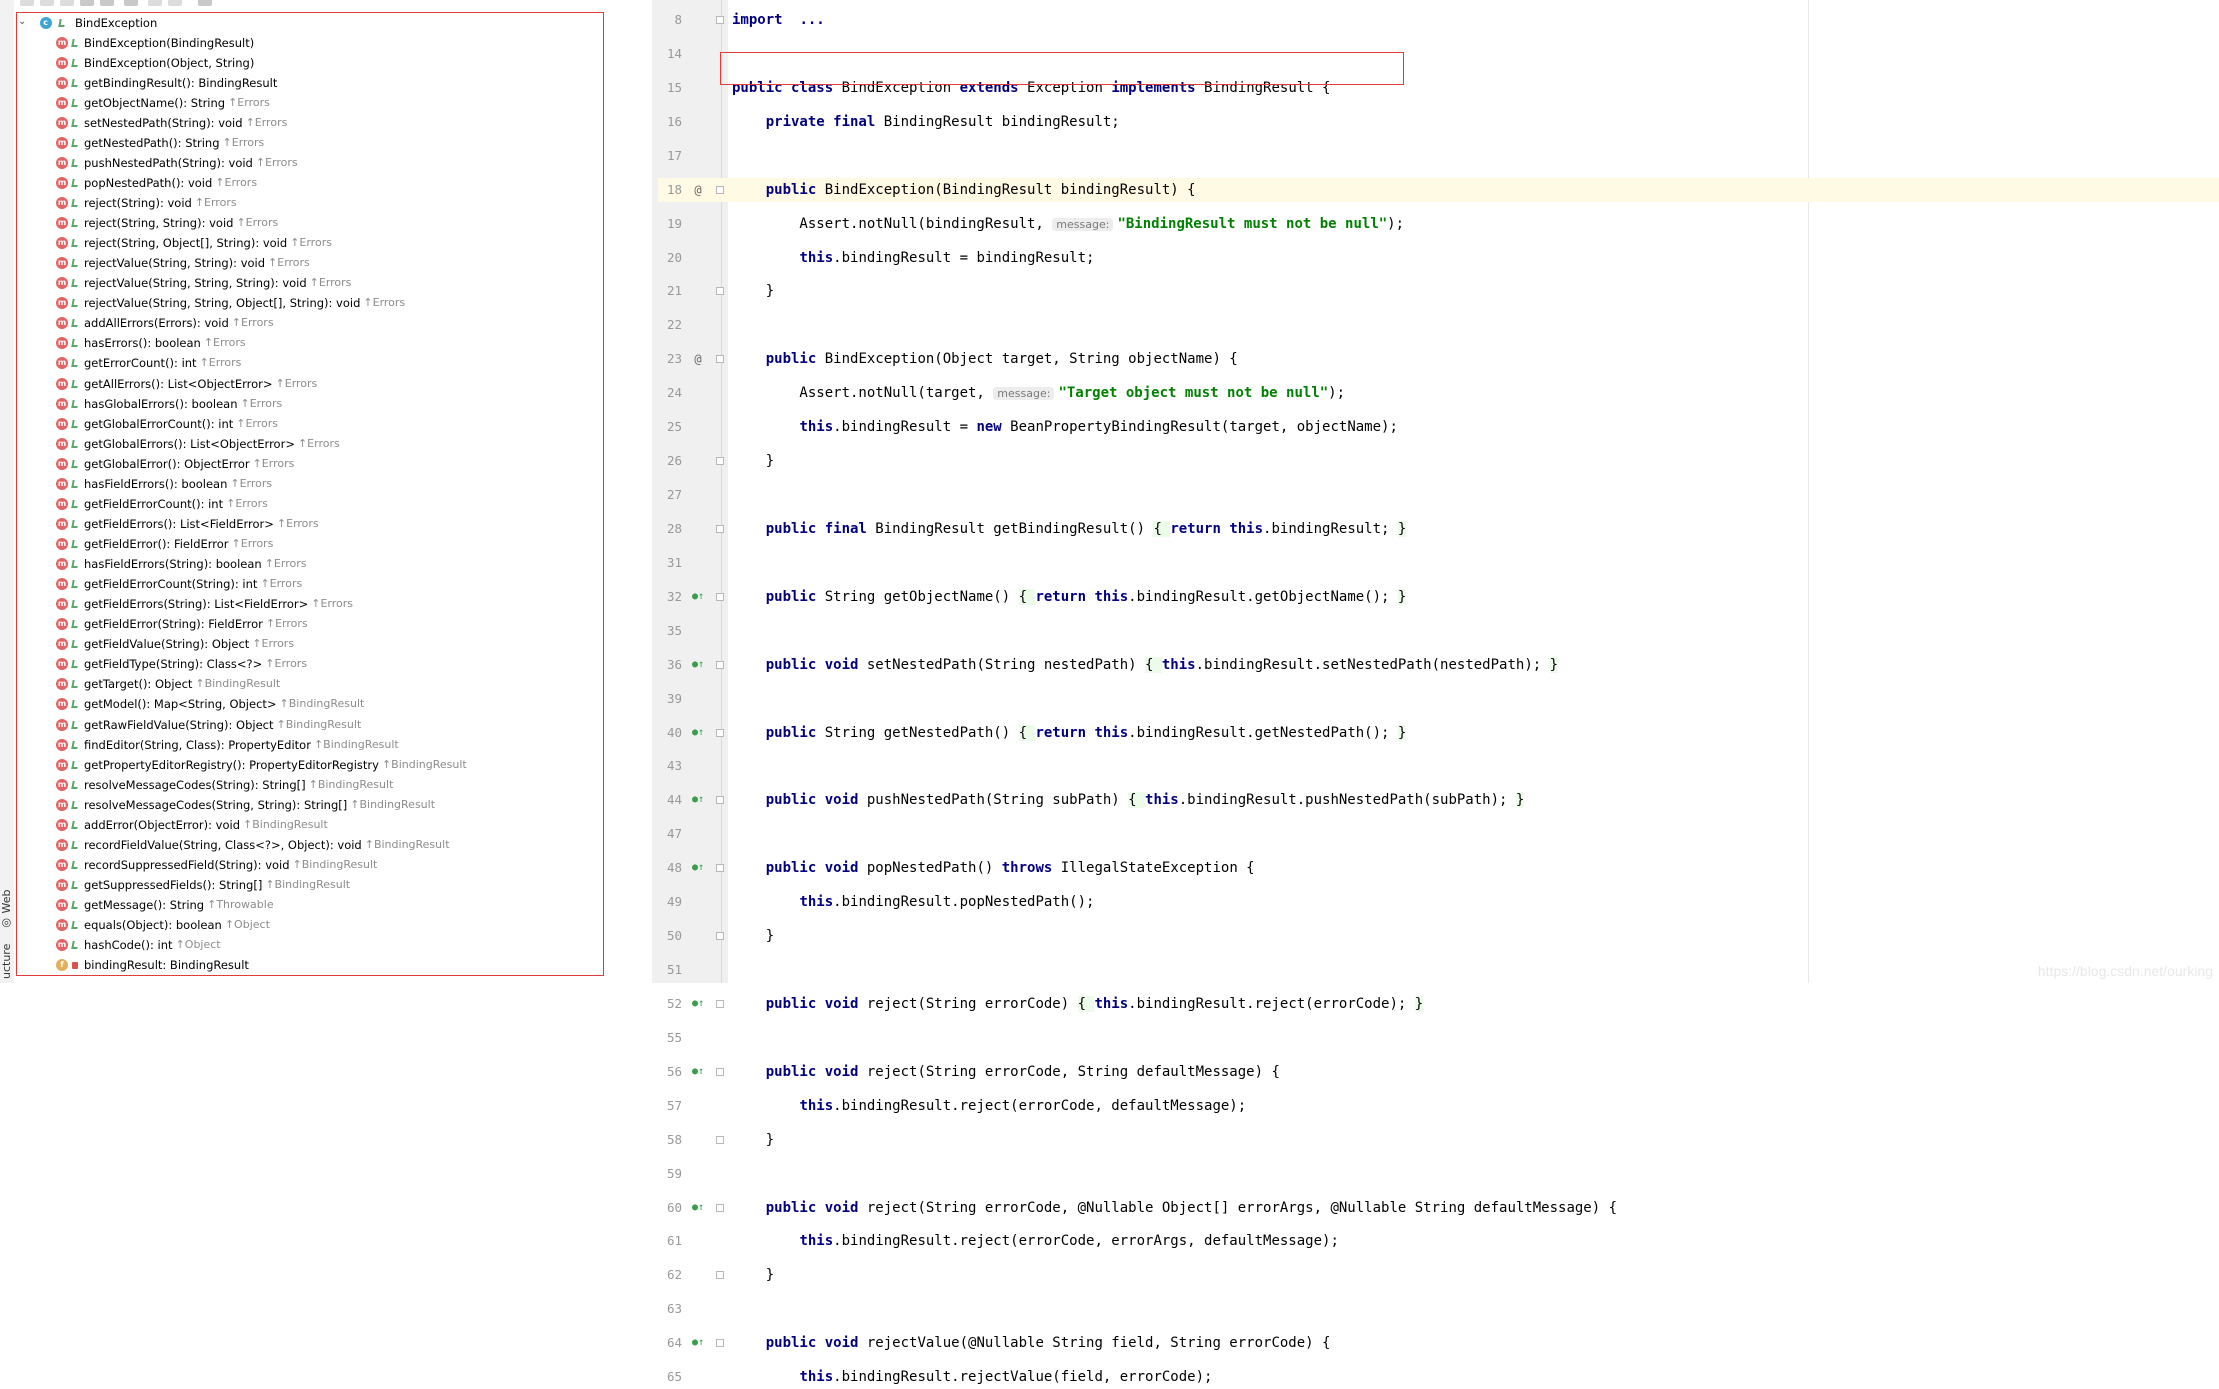 The width and height of the screenshot is (2219, 1389). Describe the element at coordinates (23, 22) in the screenshot. I see `expand-arrow-icon: ⌄` at that location.